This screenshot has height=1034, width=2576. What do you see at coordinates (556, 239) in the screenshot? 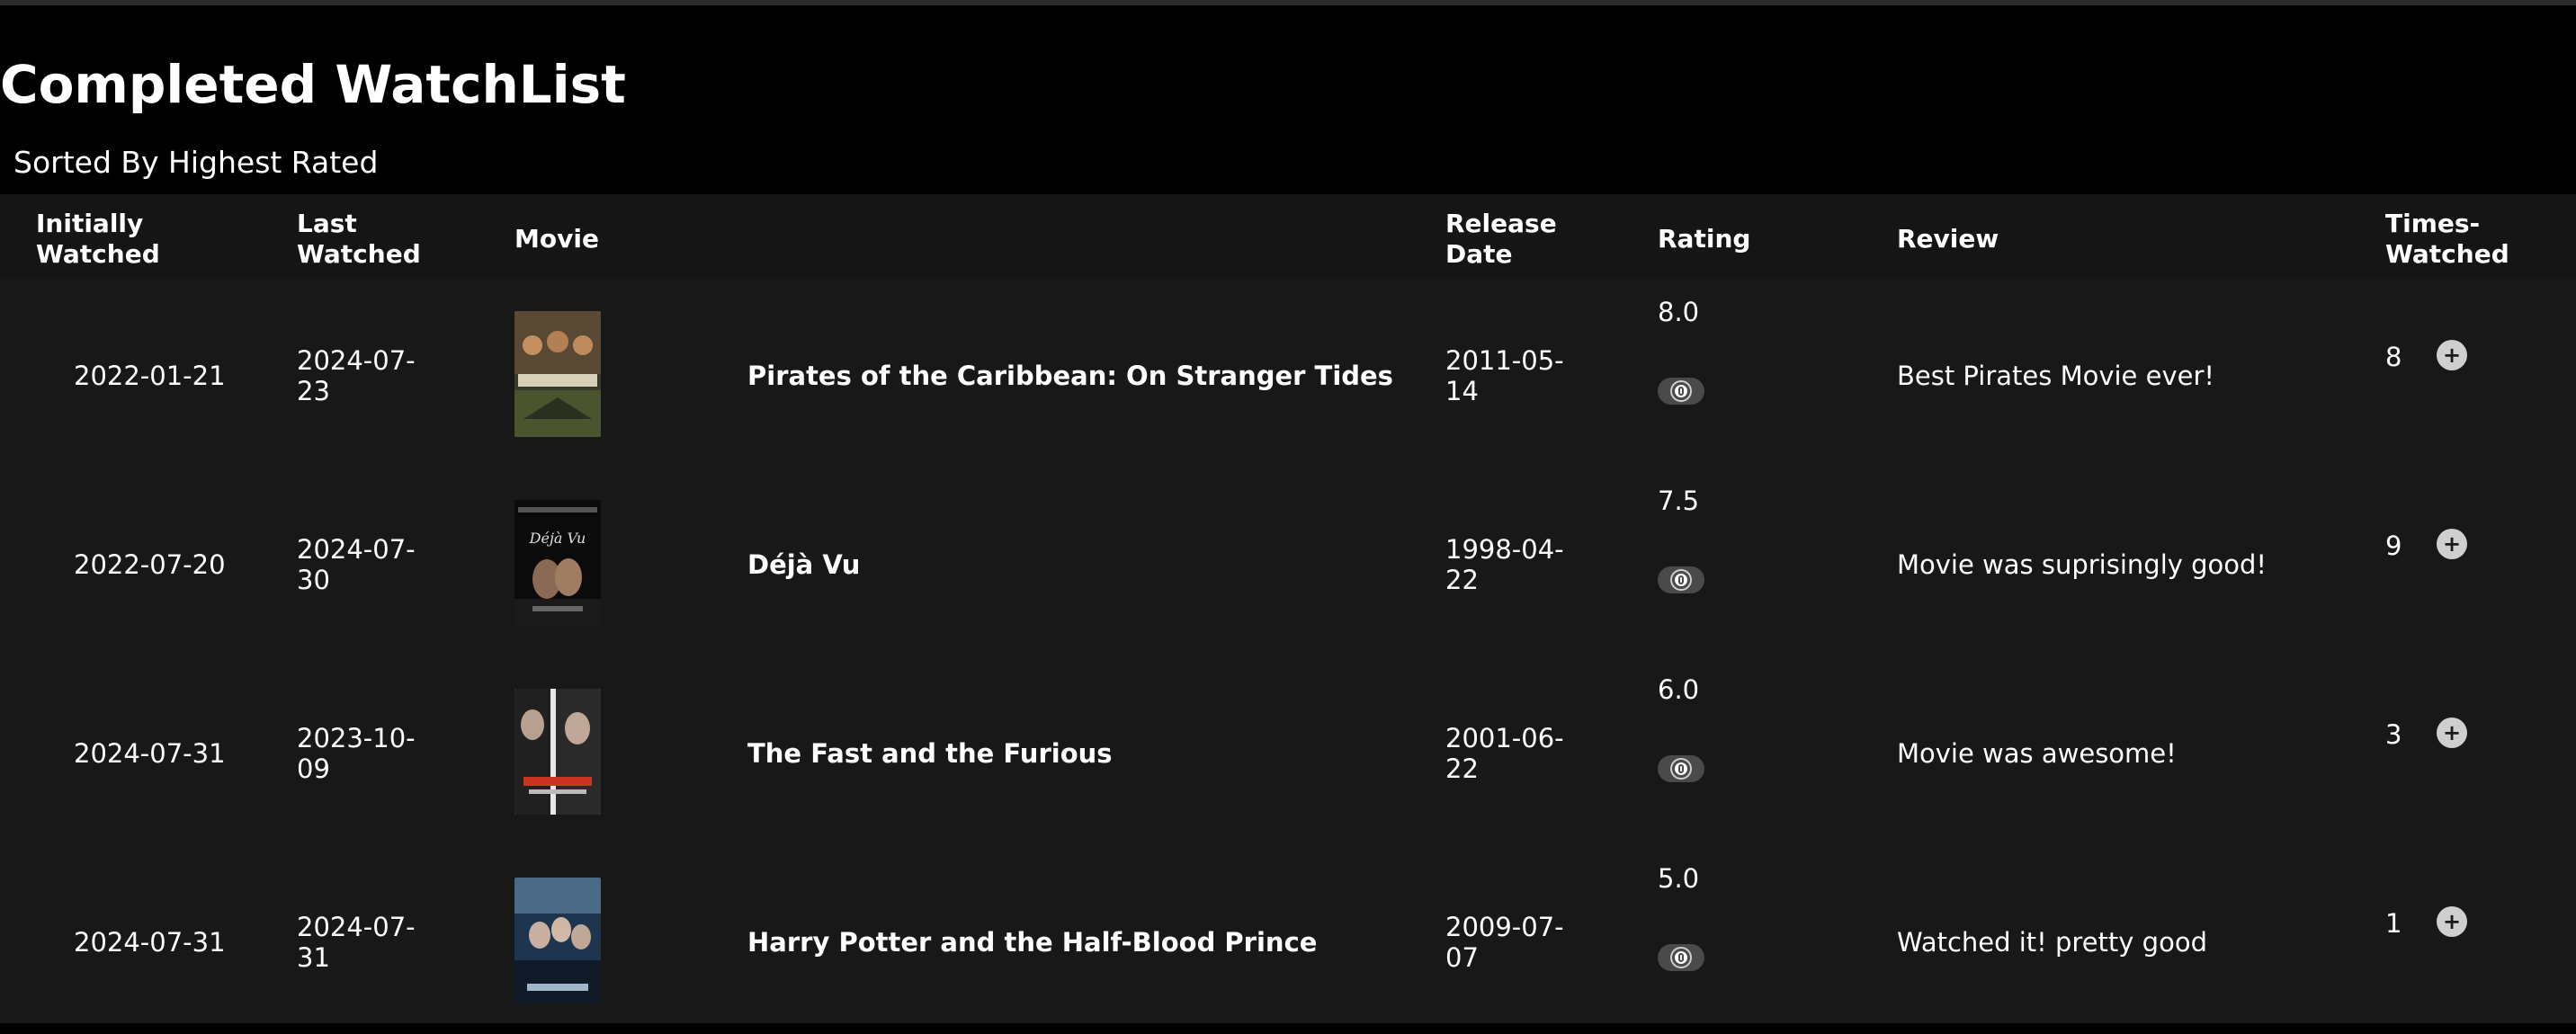
I see `header-movie: Movie` at bounding box center [556, 239].